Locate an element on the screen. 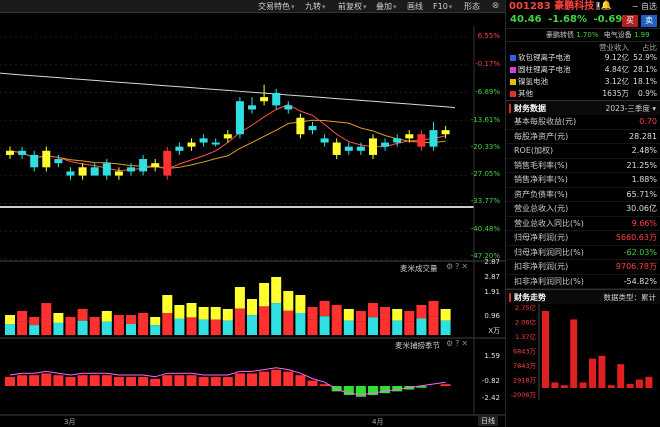 The image size is (660, 427). segment-color-dot is located at coordinates (513, 94).